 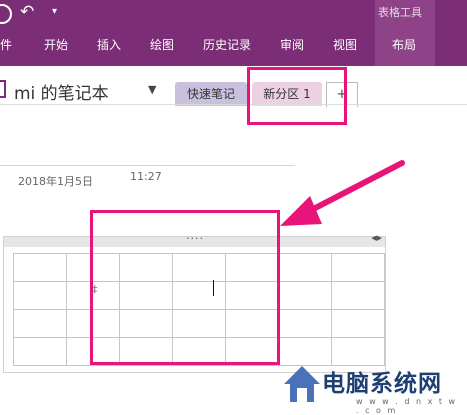 I want to click on watermark-url: w w w . d n x t w . c o m, so click(x=407, y=406).